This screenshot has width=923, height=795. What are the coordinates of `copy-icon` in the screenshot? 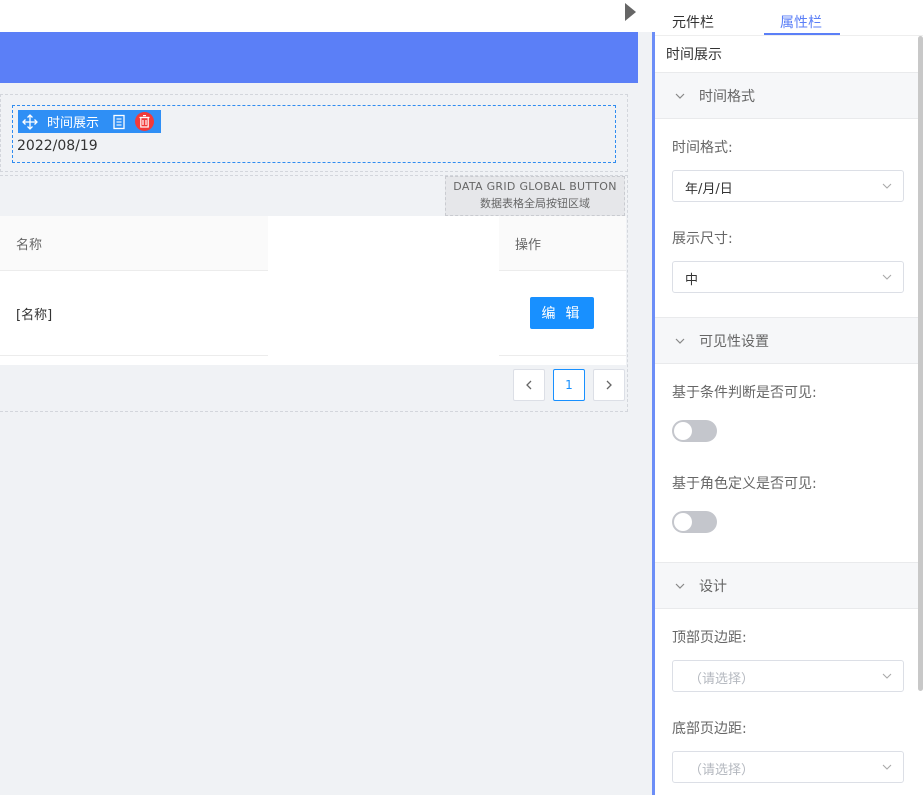 It's located at (119, 122).